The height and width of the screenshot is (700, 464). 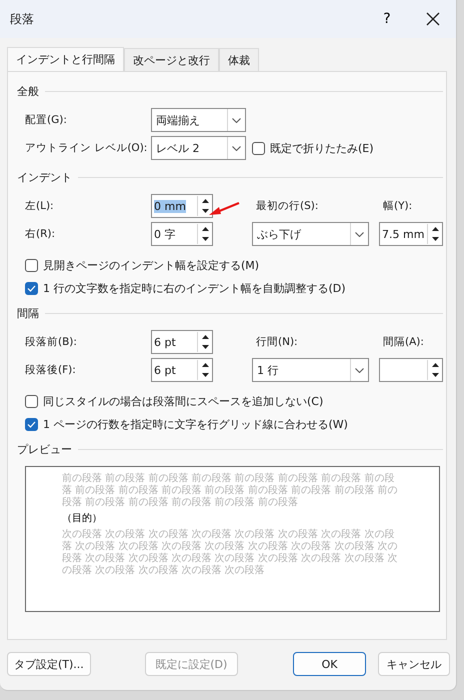 I want to click on field-label: 間隔(A):, so click(x=403, y=342).